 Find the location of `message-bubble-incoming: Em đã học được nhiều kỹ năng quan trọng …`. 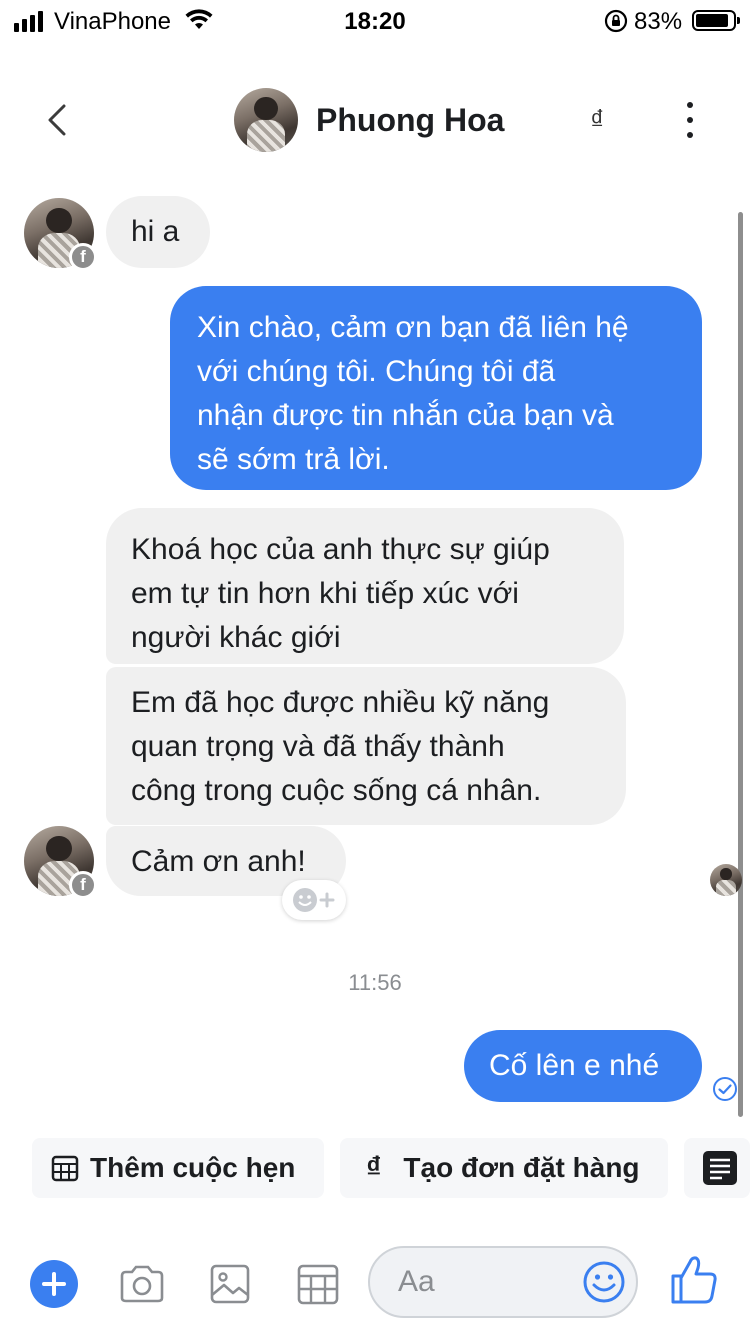

message-bubble-incoming: Em đã học được nhiều kỹ năng quan trọng … is located at coordinates (366, 746).